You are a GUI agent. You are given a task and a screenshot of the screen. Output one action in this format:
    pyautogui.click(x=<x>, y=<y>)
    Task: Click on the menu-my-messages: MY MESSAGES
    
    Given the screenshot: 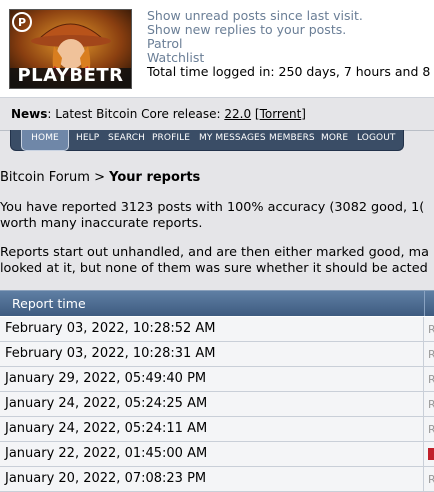 What is the action you would take?
    pyautogui.click(x=232, y=138)
    